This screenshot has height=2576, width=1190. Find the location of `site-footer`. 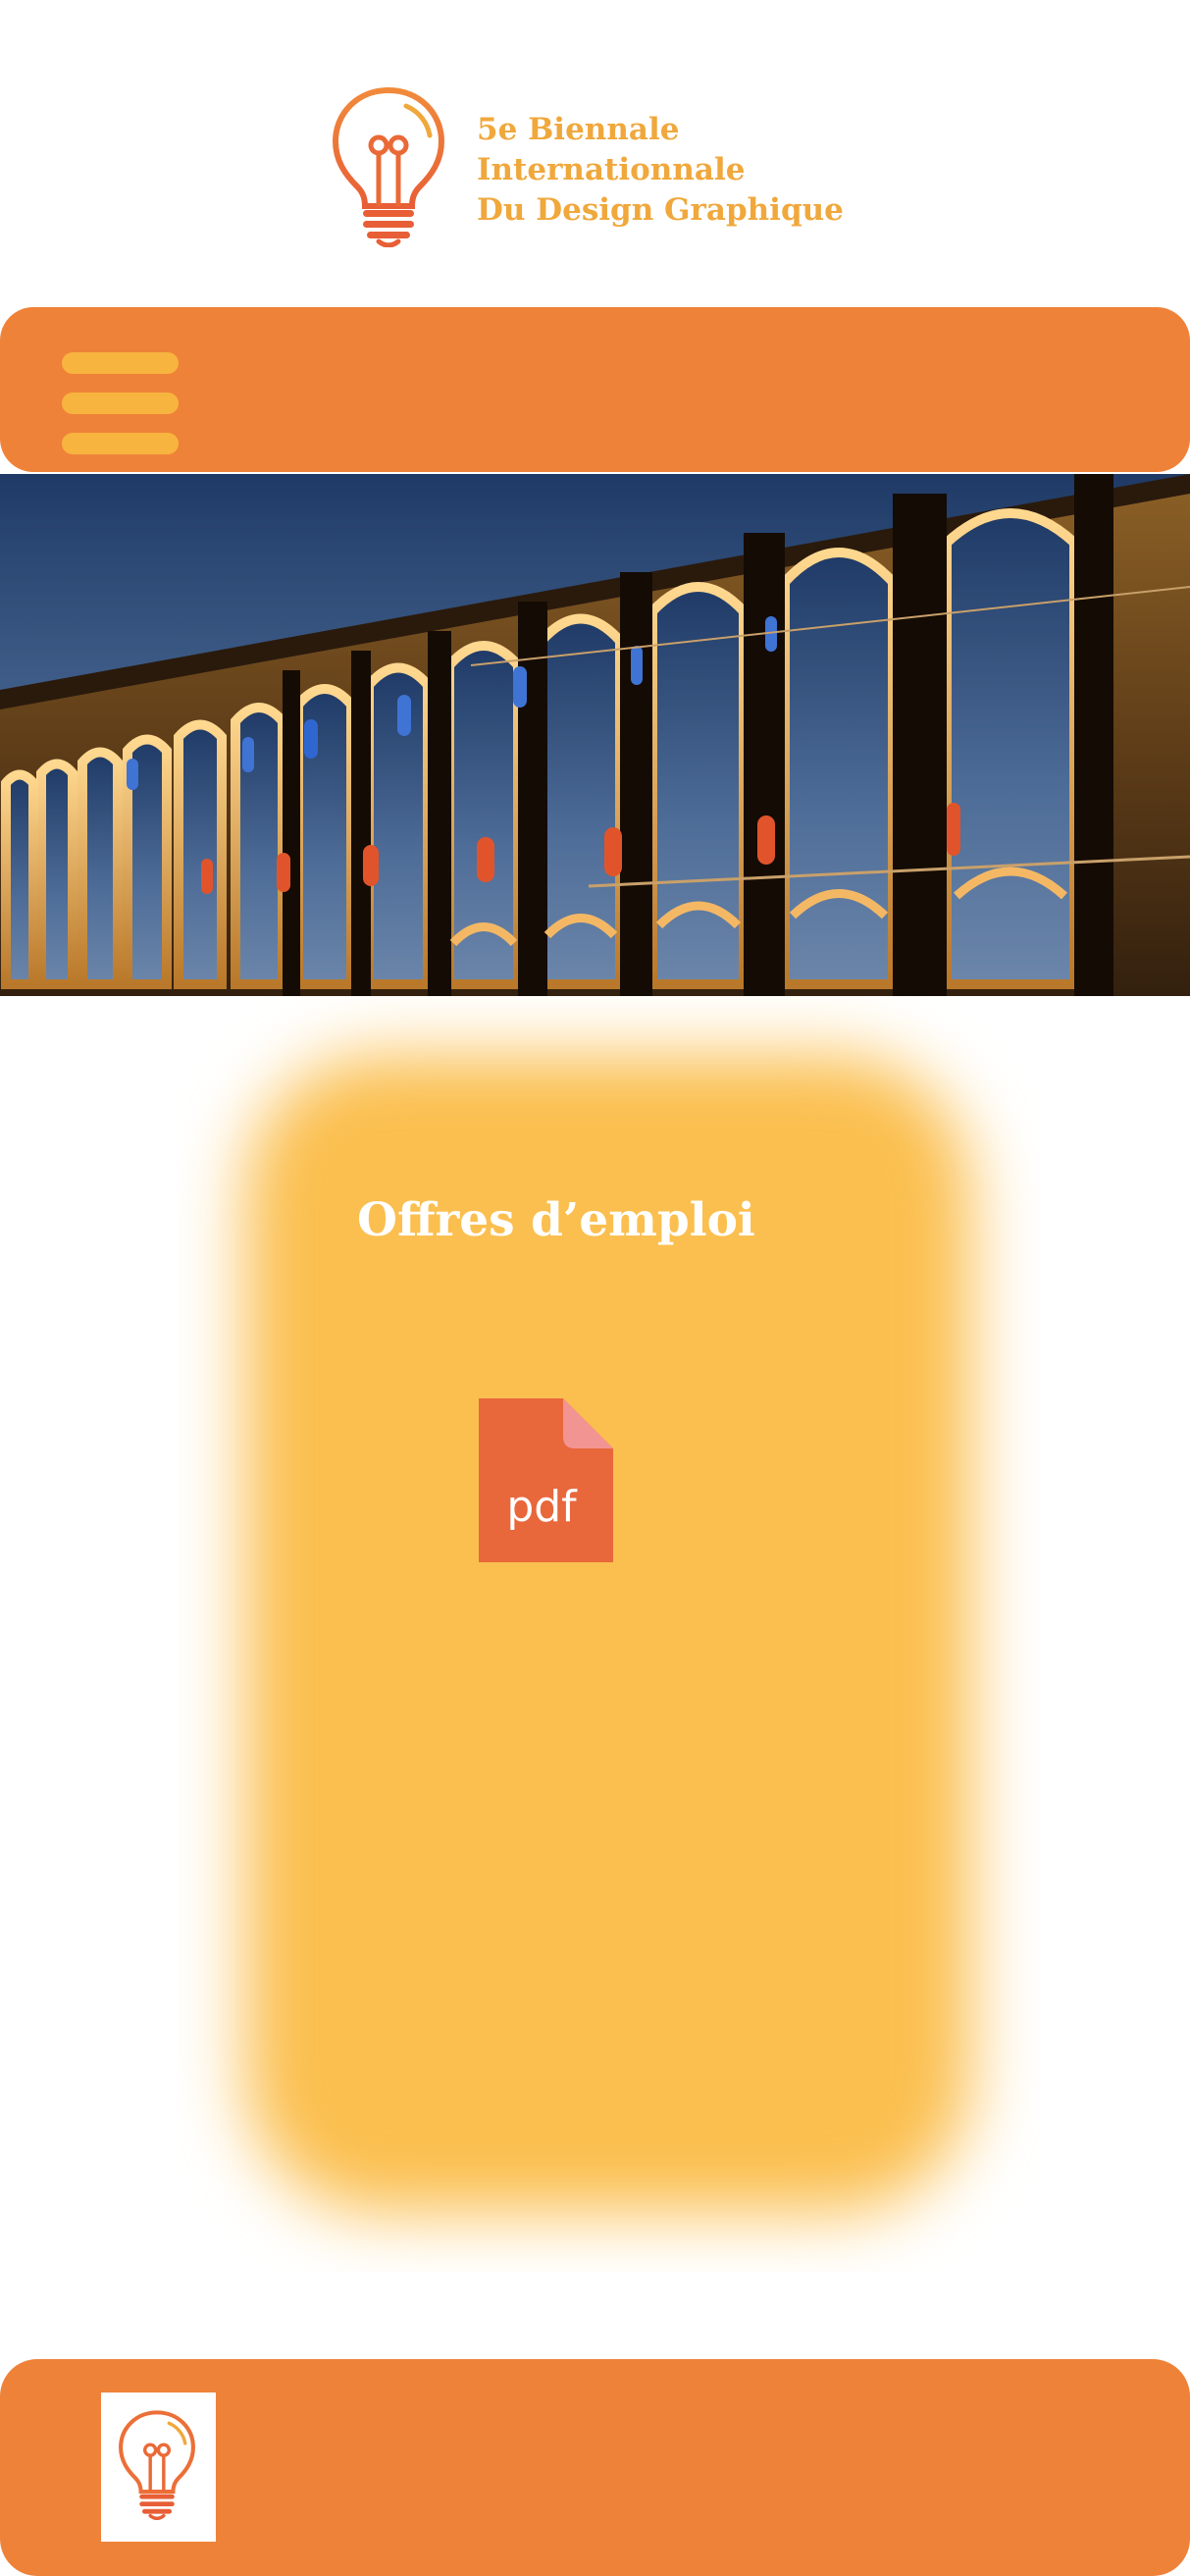

site-footer is located at coordinates (595, 2467).